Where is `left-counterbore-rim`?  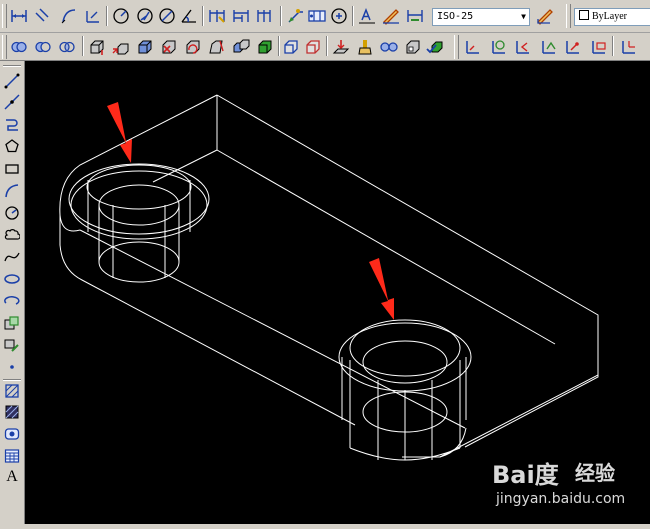 left-counterbore-rim is located at coordinates (139, 199).